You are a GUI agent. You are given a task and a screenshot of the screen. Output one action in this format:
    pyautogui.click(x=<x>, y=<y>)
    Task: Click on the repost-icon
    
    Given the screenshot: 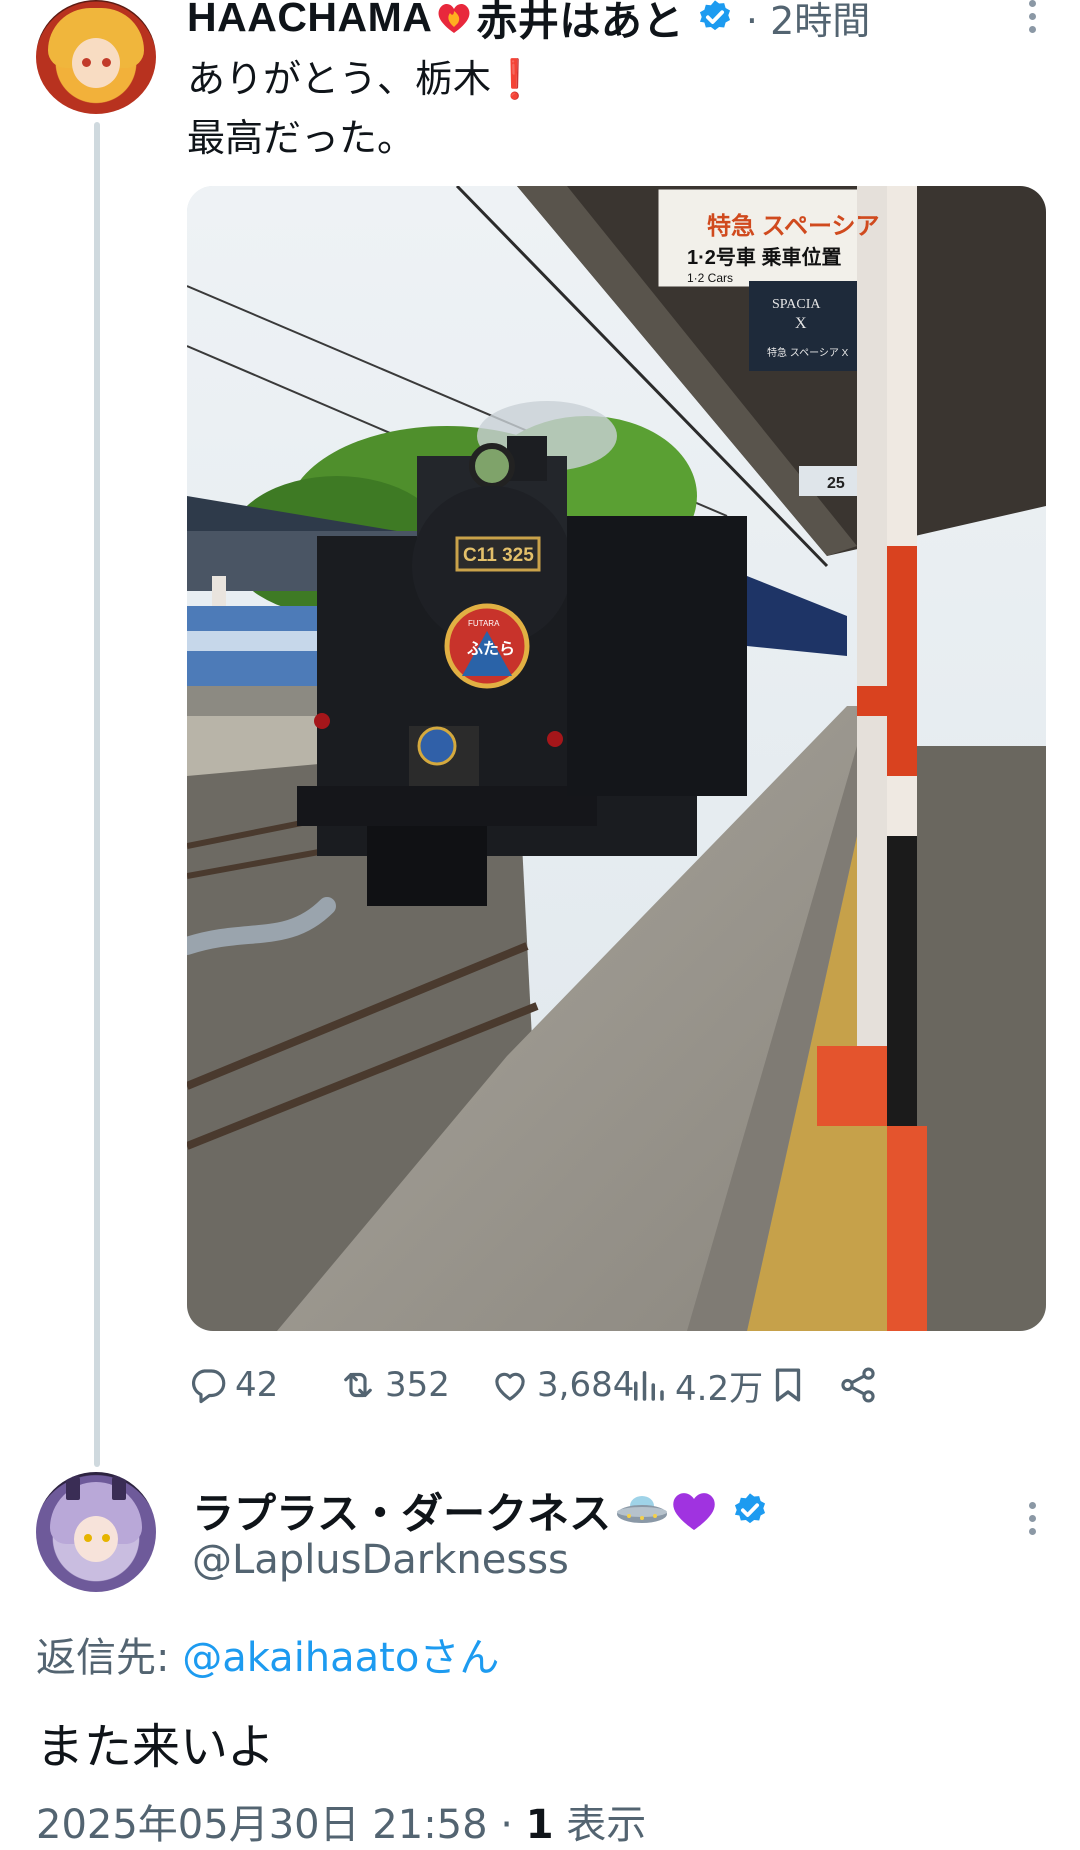 What is the action you would take?
    pyautogui.click(x=358, y=1385)
    